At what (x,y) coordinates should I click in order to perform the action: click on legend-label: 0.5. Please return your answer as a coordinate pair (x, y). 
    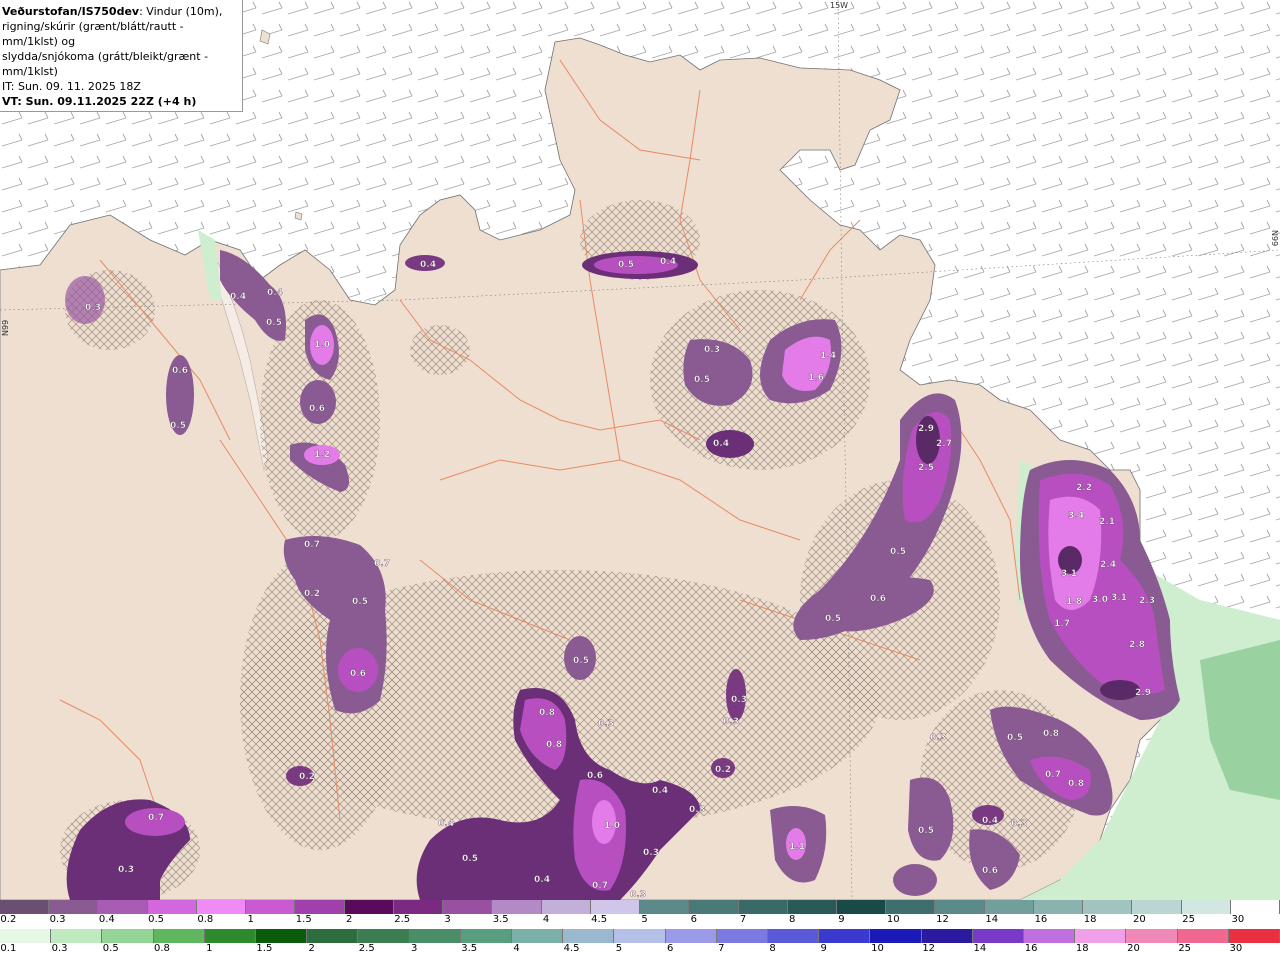
    Looking at the image, I should click on (110, 948).